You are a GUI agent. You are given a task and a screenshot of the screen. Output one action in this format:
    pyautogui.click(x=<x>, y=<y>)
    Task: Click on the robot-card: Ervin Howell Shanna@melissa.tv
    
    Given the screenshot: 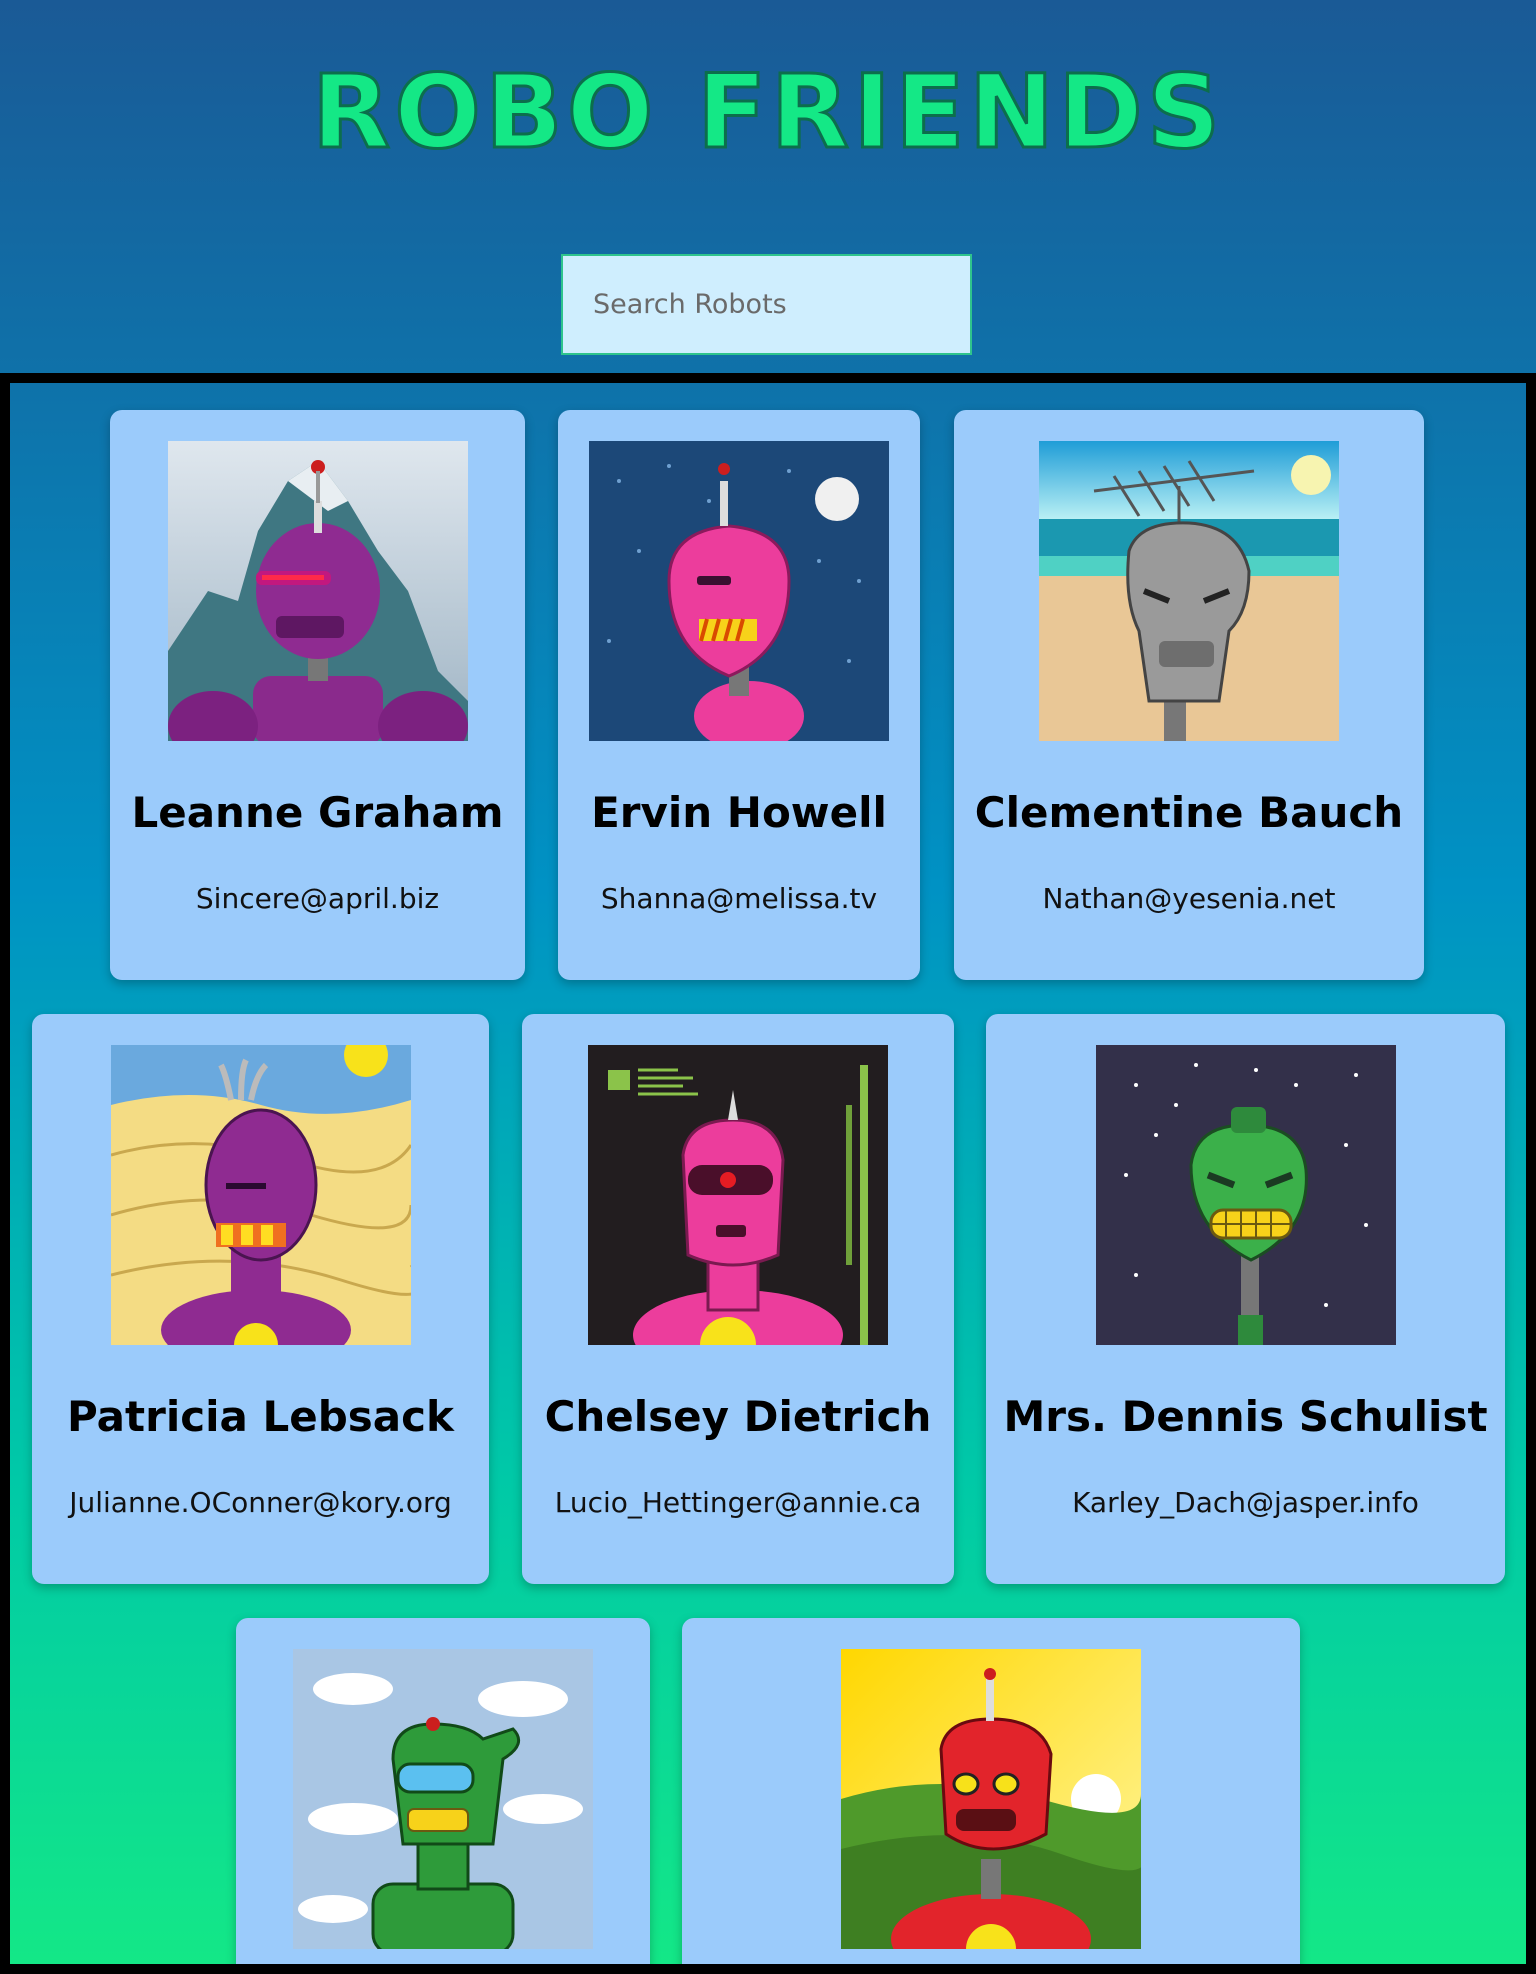 What is the action you would take?
    pyautogui.click(x=739, y=695)
    